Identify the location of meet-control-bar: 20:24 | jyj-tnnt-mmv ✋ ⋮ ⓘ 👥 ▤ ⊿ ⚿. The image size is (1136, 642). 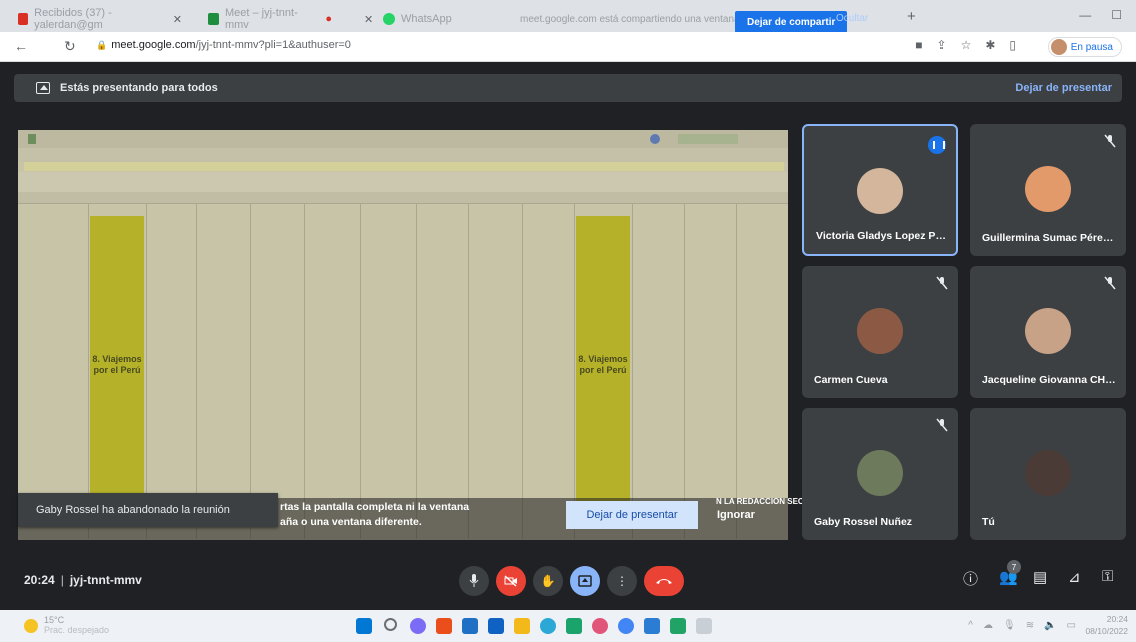
(568, 579).